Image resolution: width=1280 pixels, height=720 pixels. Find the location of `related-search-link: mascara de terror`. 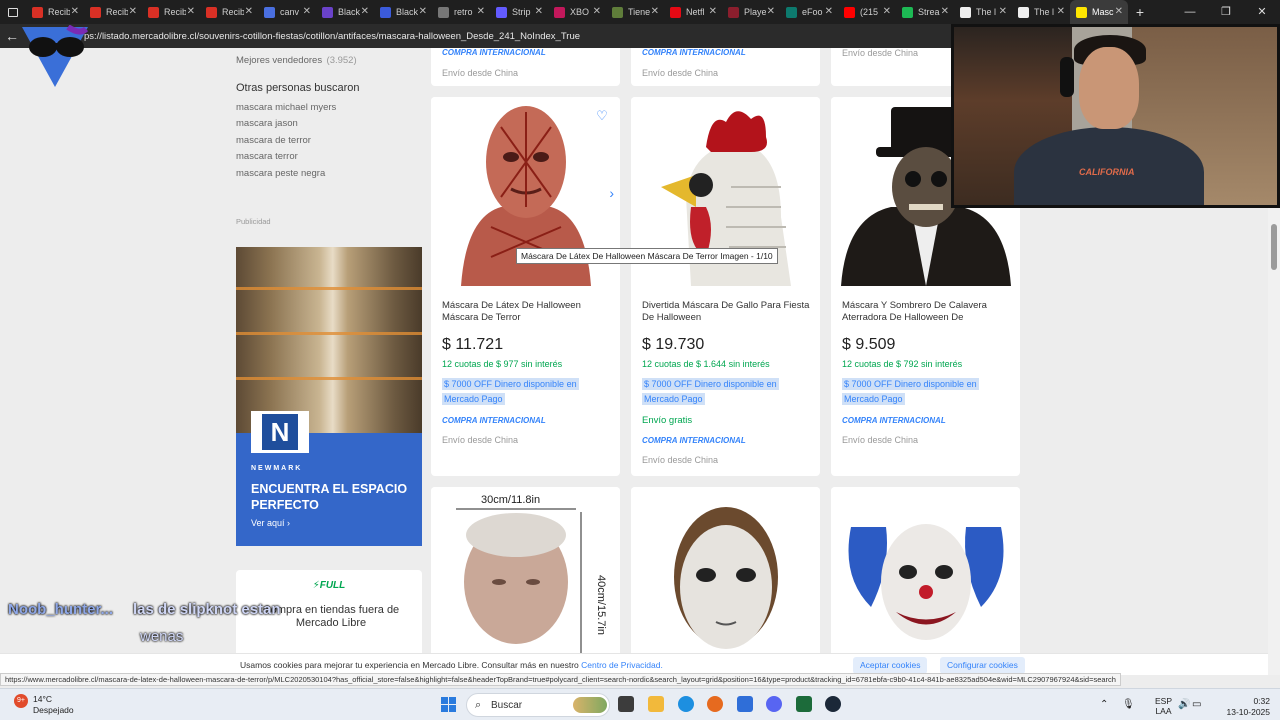

related-search-link: mascara de terror is located at coordinates (273, 140).